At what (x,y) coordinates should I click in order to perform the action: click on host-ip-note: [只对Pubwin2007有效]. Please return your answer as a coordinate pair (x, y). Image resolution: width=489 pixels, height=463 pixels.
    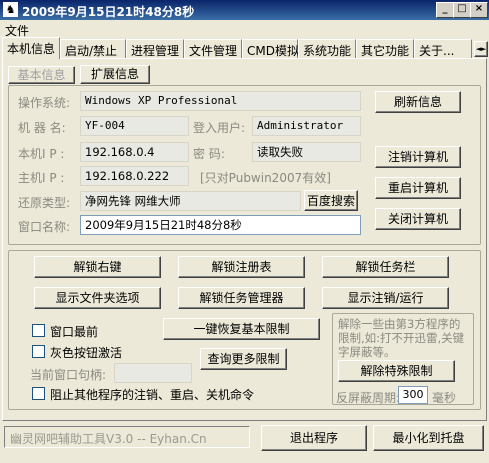
    Looking at the image, I should click on (265, 178).